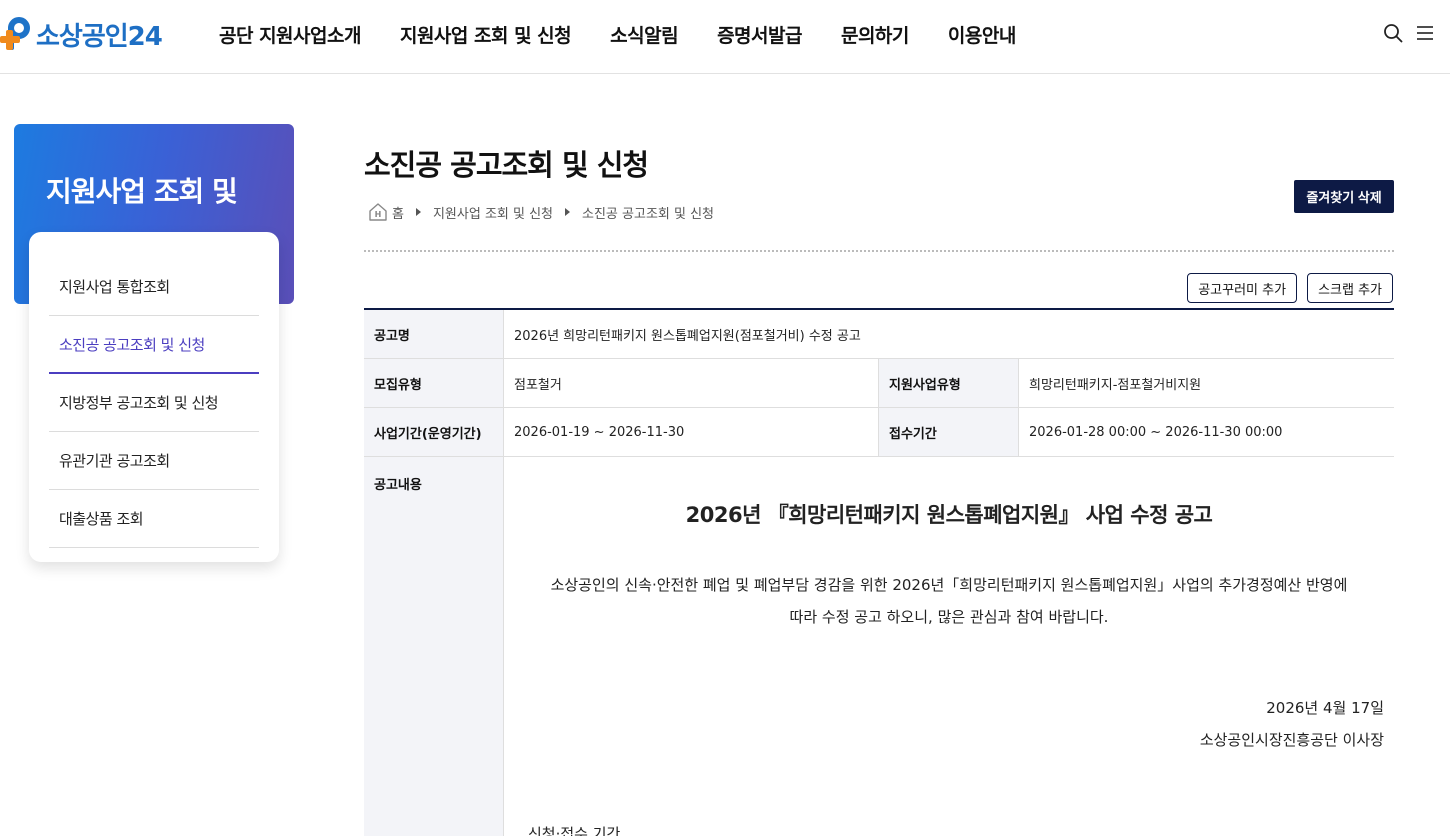  Describe the element at coordinates (398, 212) in the screenshot. I see `breadcrumb-home: 홈` at that location.